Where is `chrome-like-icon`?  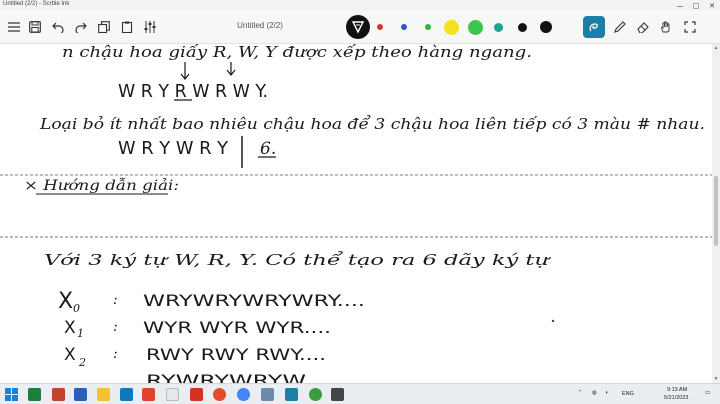 chrome-like-icon is located at coordinates (219, 394).